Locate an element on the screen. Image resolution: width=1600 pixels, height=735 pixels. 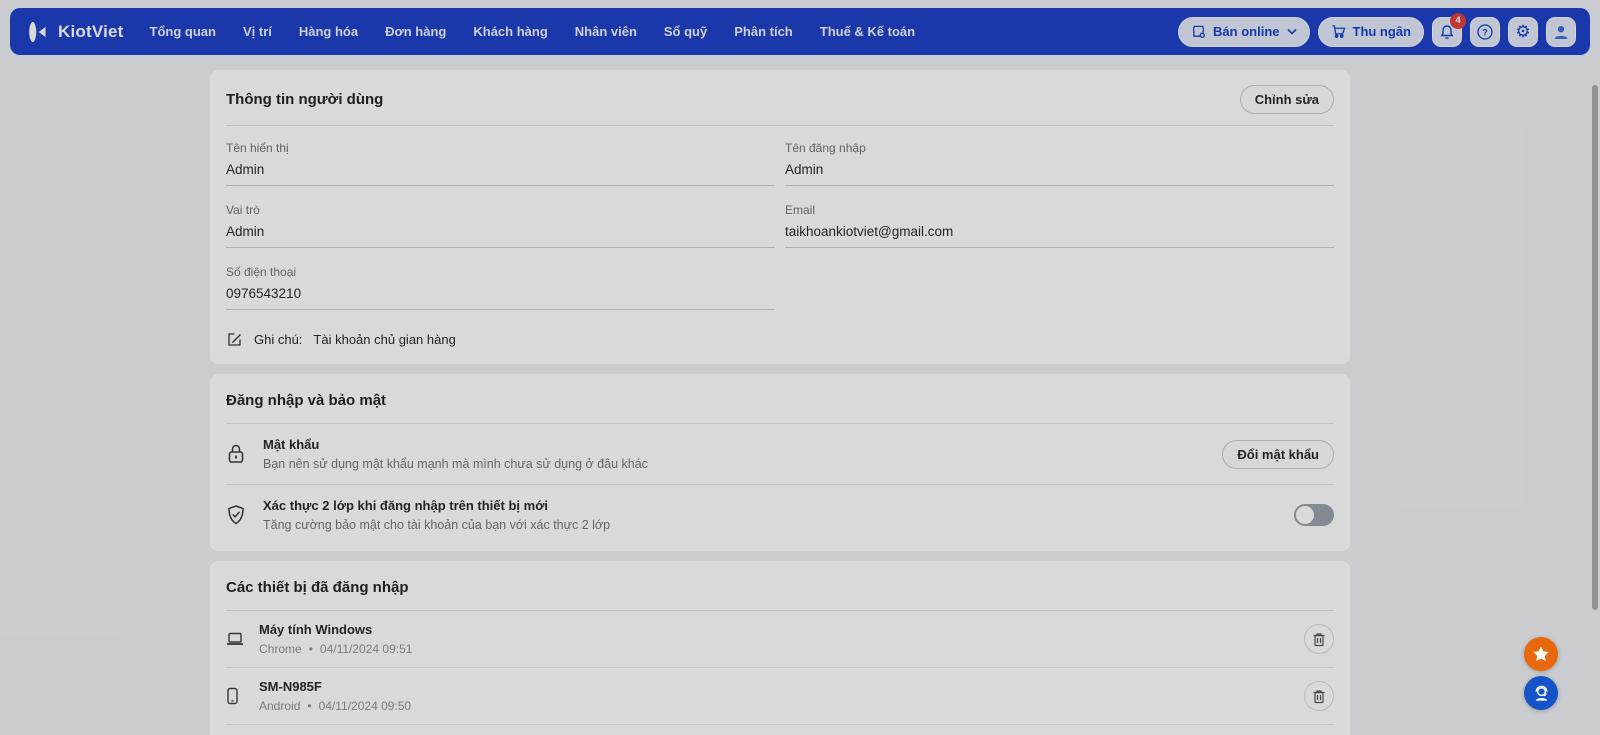
edit-note-icon is located at coordinates (234, 339).